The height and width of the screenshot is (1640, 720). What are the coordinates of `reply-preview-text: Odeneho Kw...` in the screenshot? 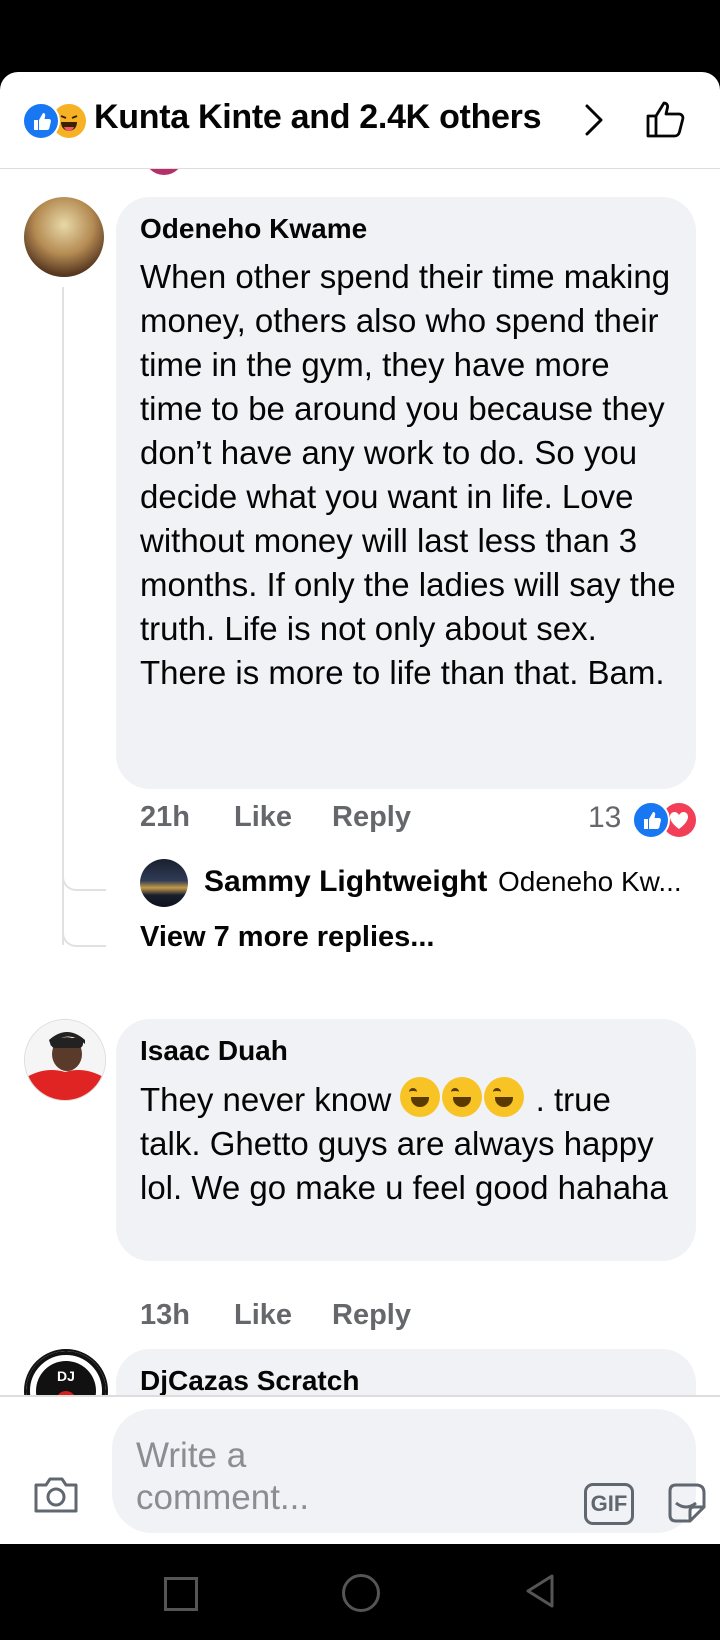 It's located at (590, 882).